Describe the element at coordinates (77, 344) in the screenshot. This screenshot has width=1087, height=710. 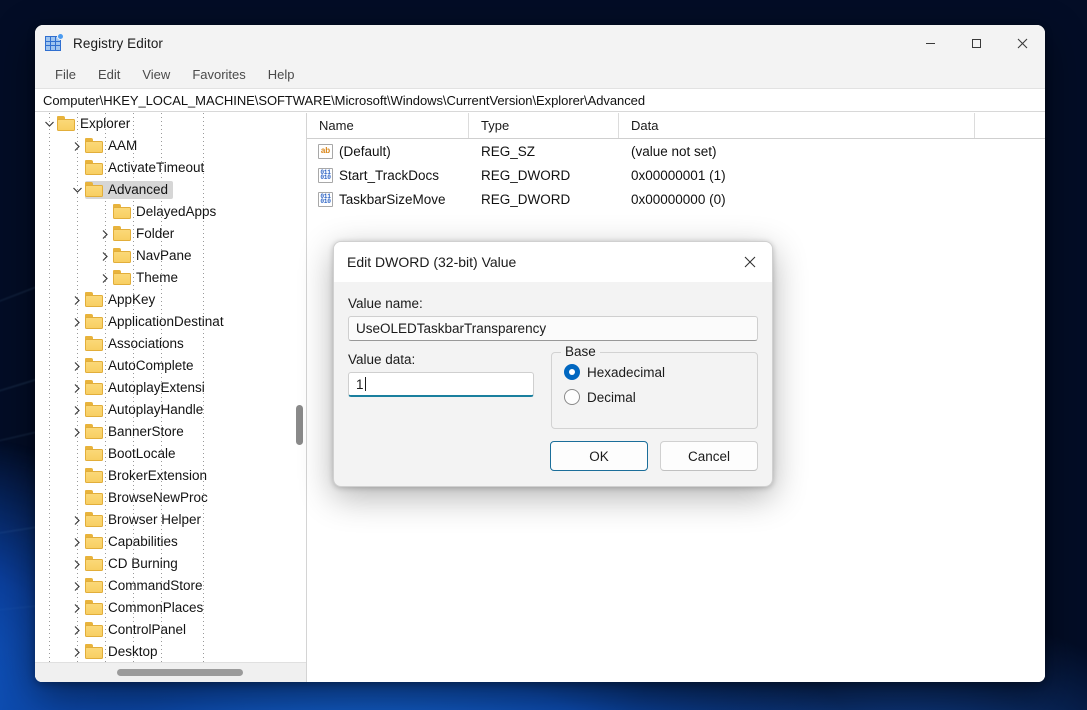
I see `tree-indent-spacer` at that location.